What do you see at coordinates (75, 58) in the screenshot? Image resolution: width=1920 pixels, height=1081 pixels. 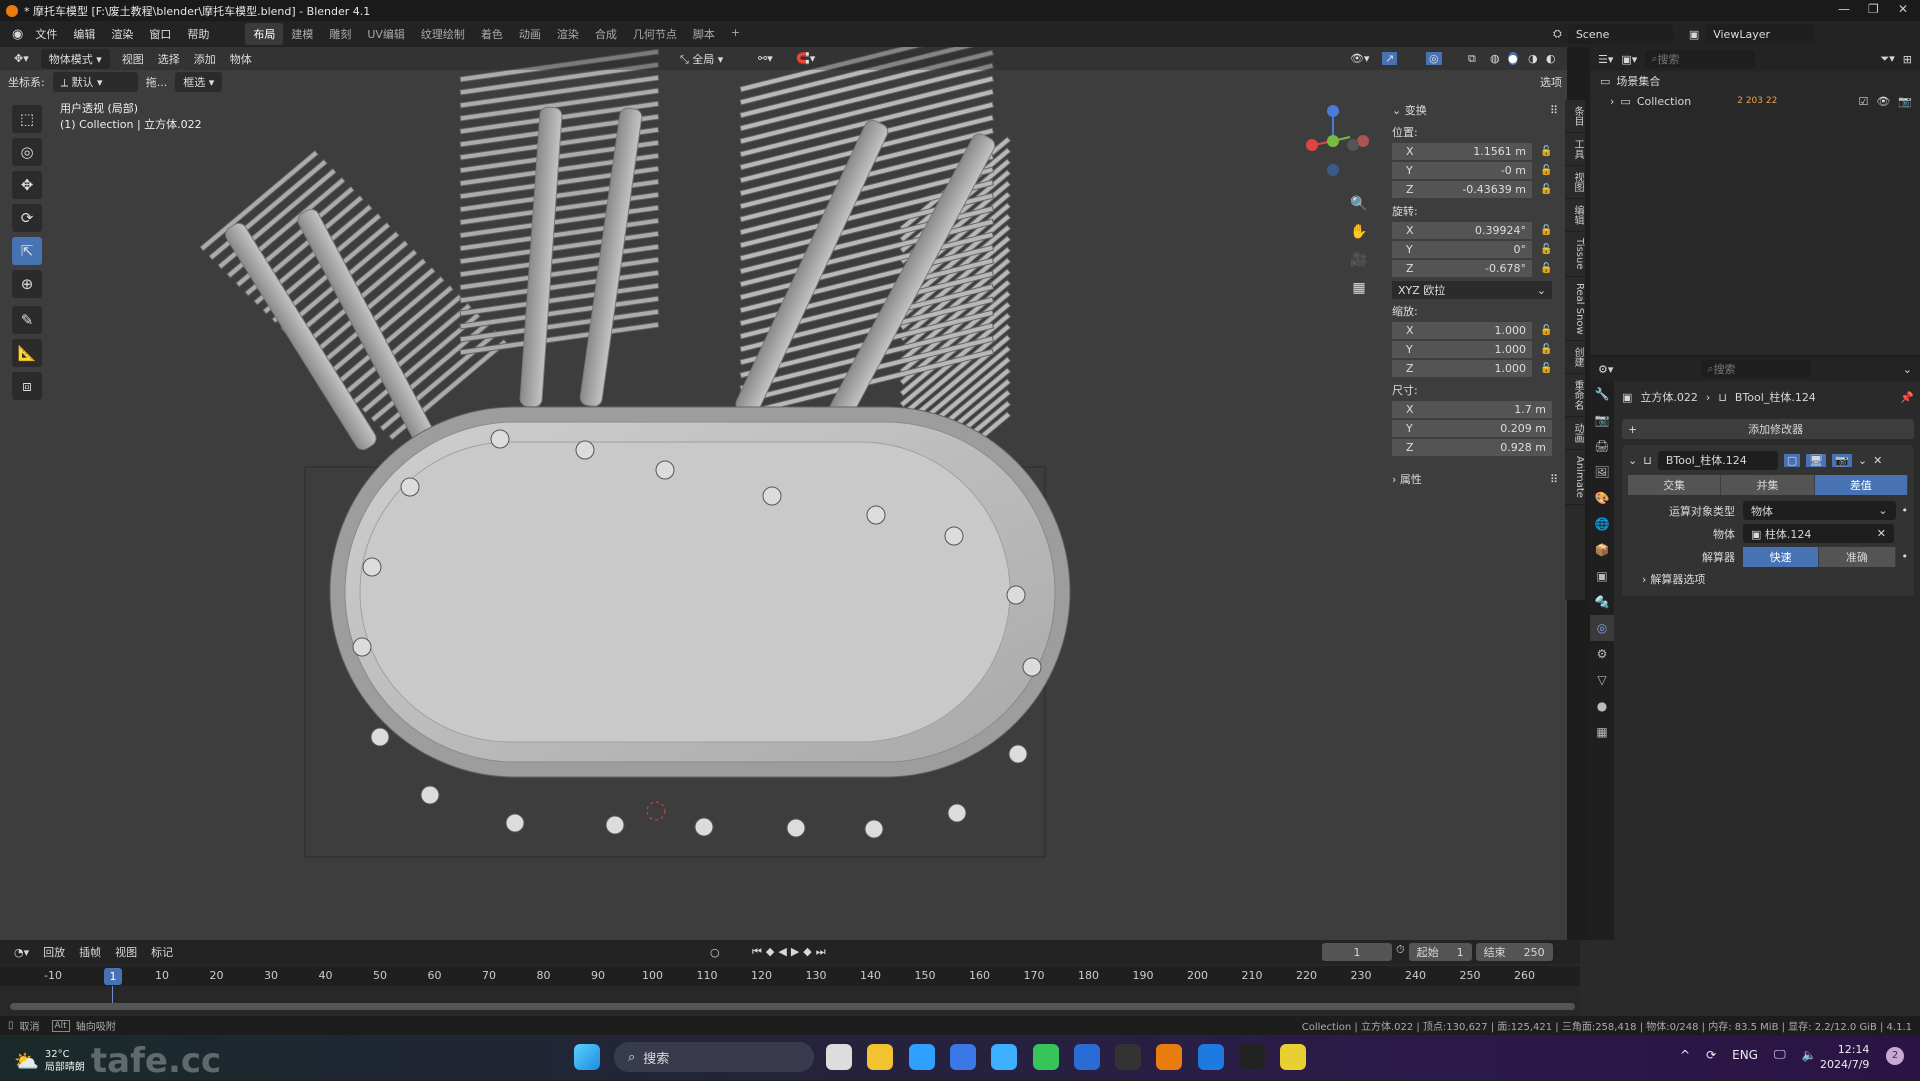 I see `mode-dropdown: 物体模式 ▾` at bounding box center [75, 58].